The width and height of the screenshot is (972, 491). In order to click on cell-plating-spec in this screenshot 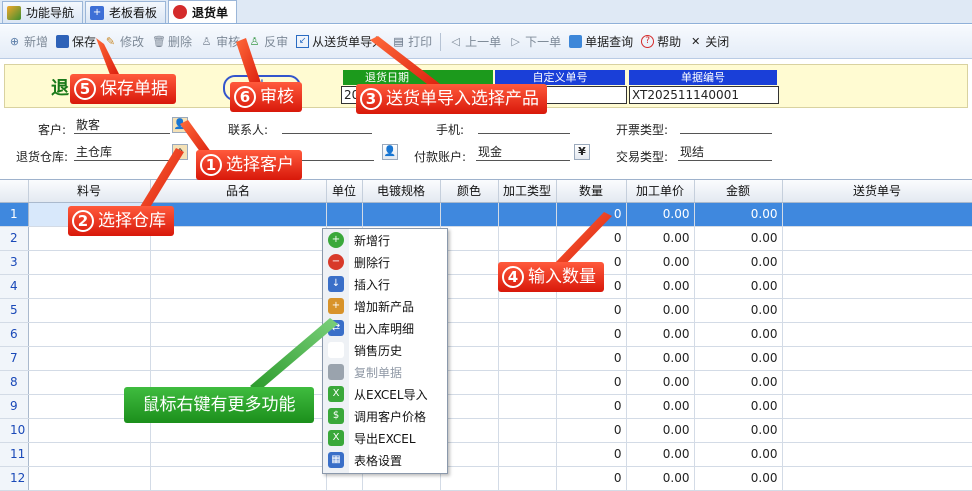, I will do `click(401, 214)`.